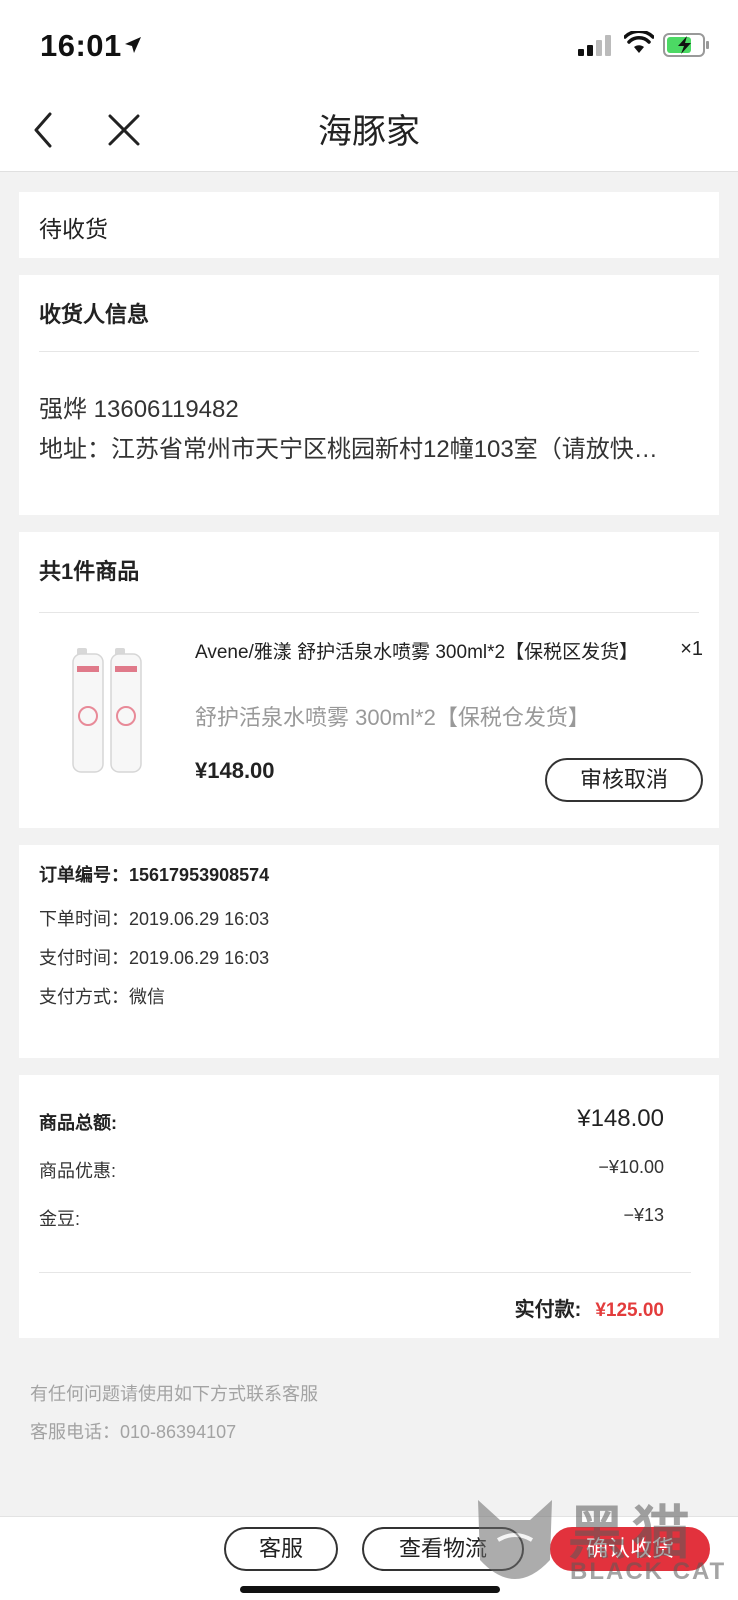 The image size is (738, 1600). I want to click on battery-charging-icon, so click(686, 45).